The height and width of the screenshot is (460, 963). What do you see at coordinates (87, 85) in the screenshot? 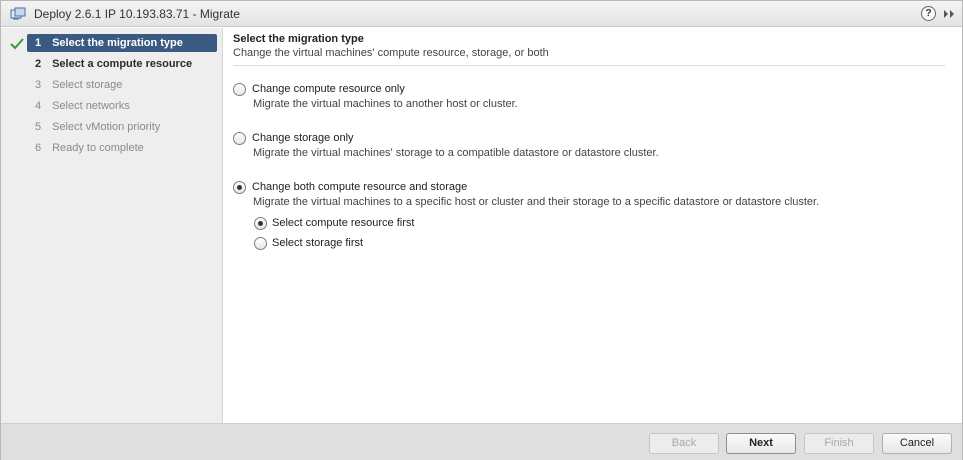
I see `step-label: Select storage` at bounding box center [87, 85].